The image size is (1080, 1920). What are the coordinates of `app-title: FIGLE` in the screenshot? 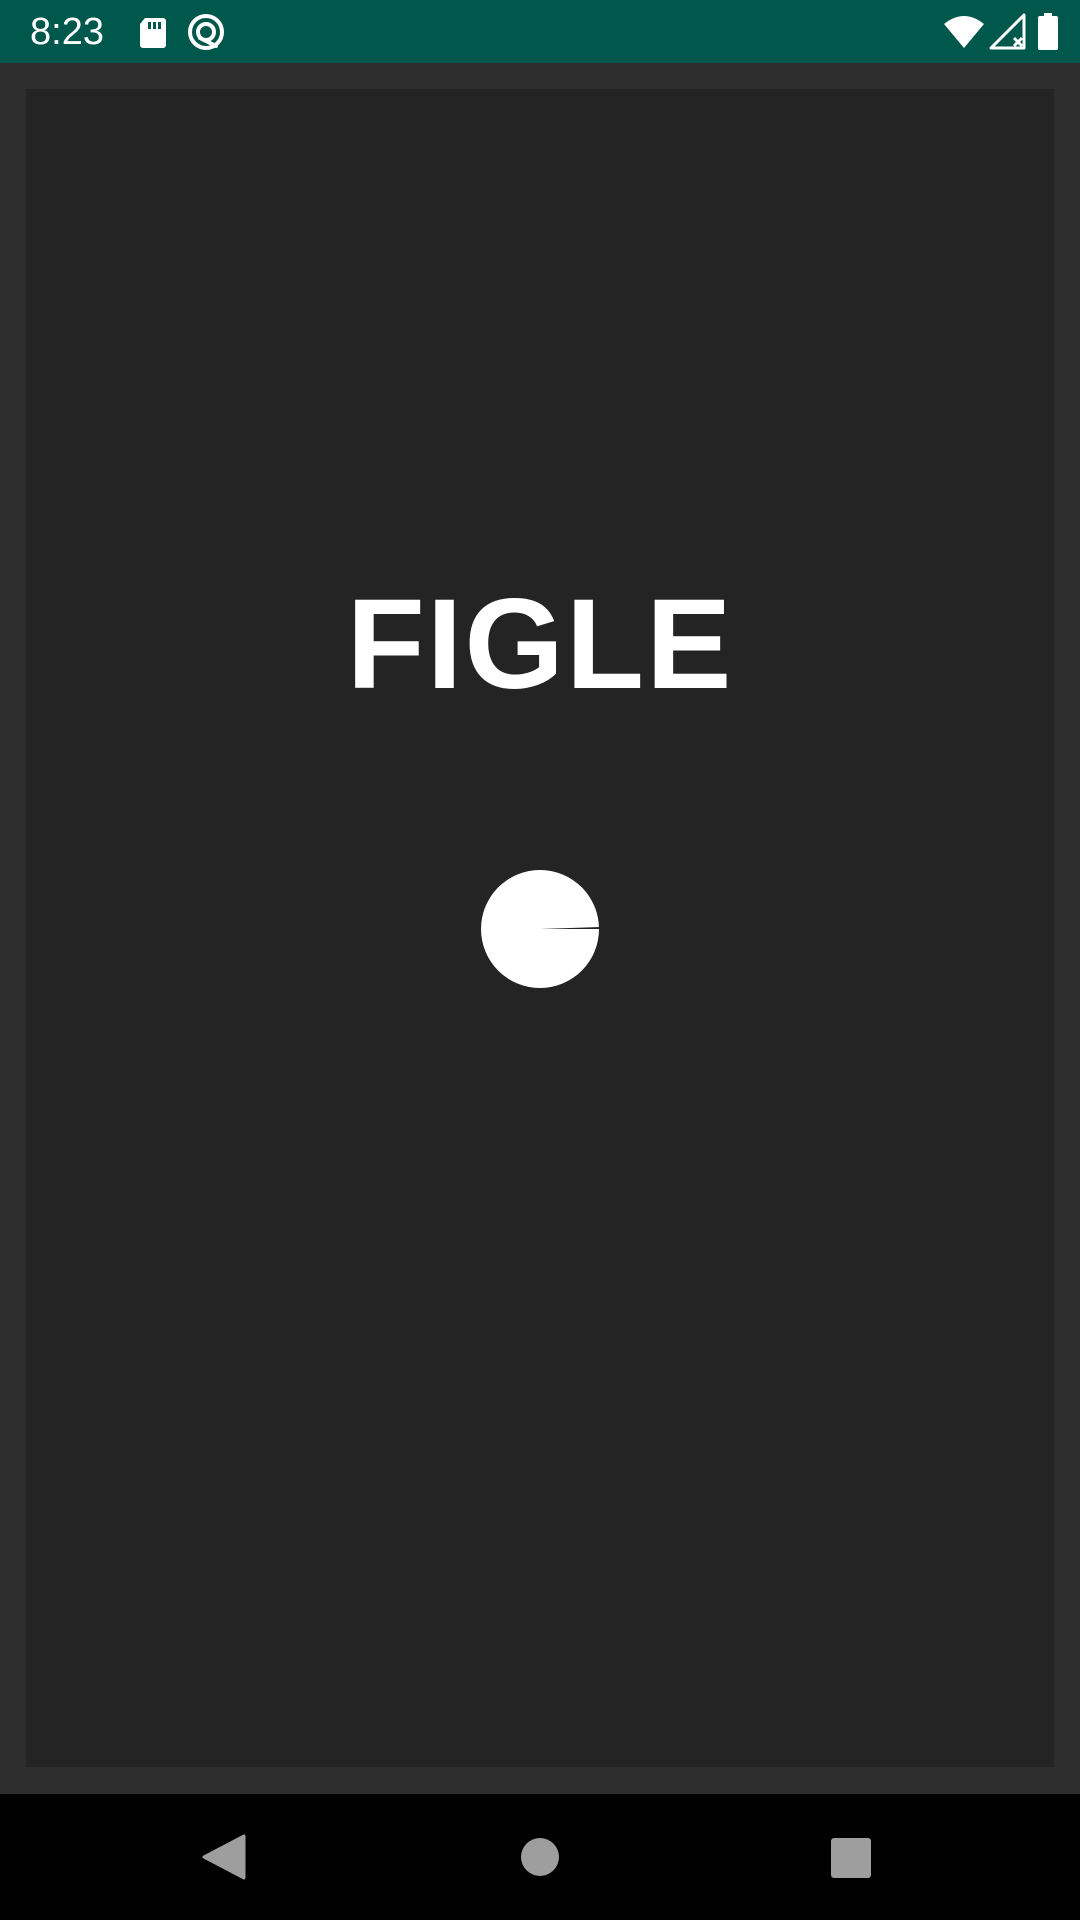 It's located at (540, 644).